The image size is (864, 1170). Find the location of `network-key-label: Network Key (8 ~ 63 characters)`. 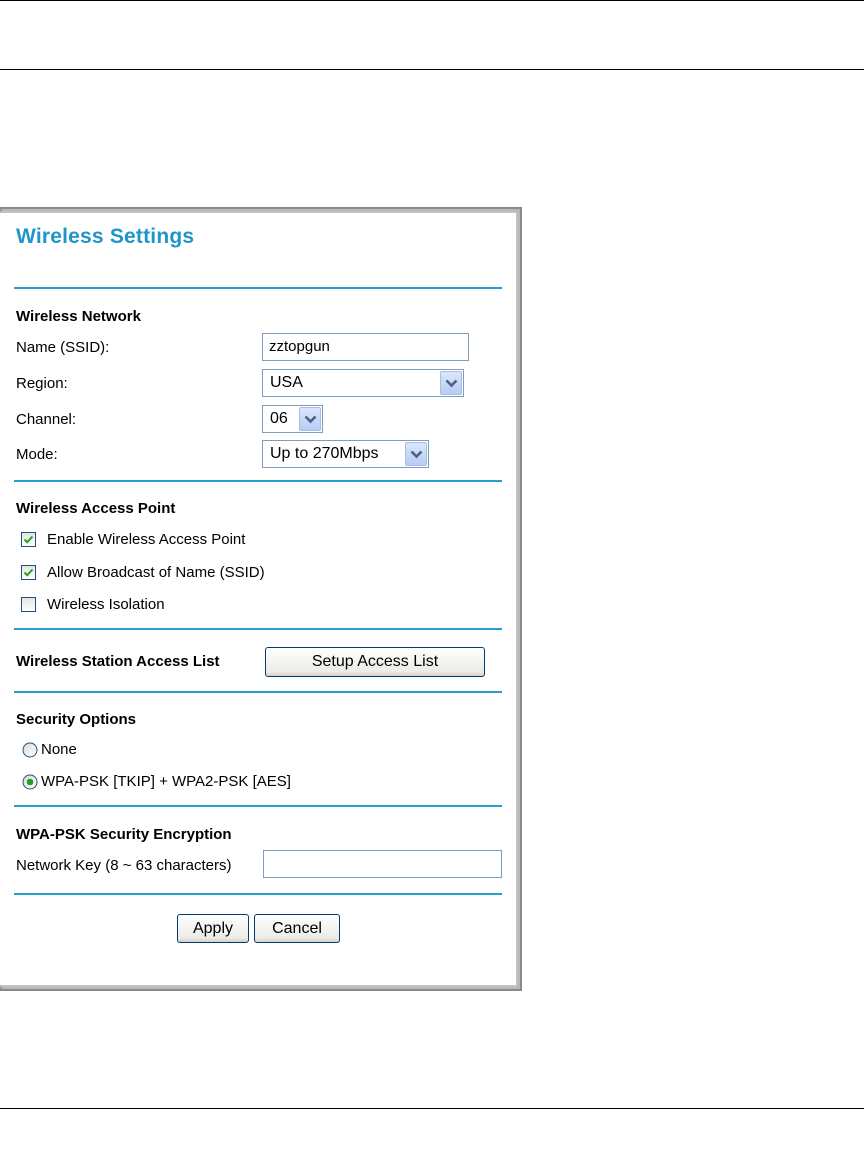

network-key-label: Network Key (8 ~ 63 characters) is located at coordinates (124, 865).